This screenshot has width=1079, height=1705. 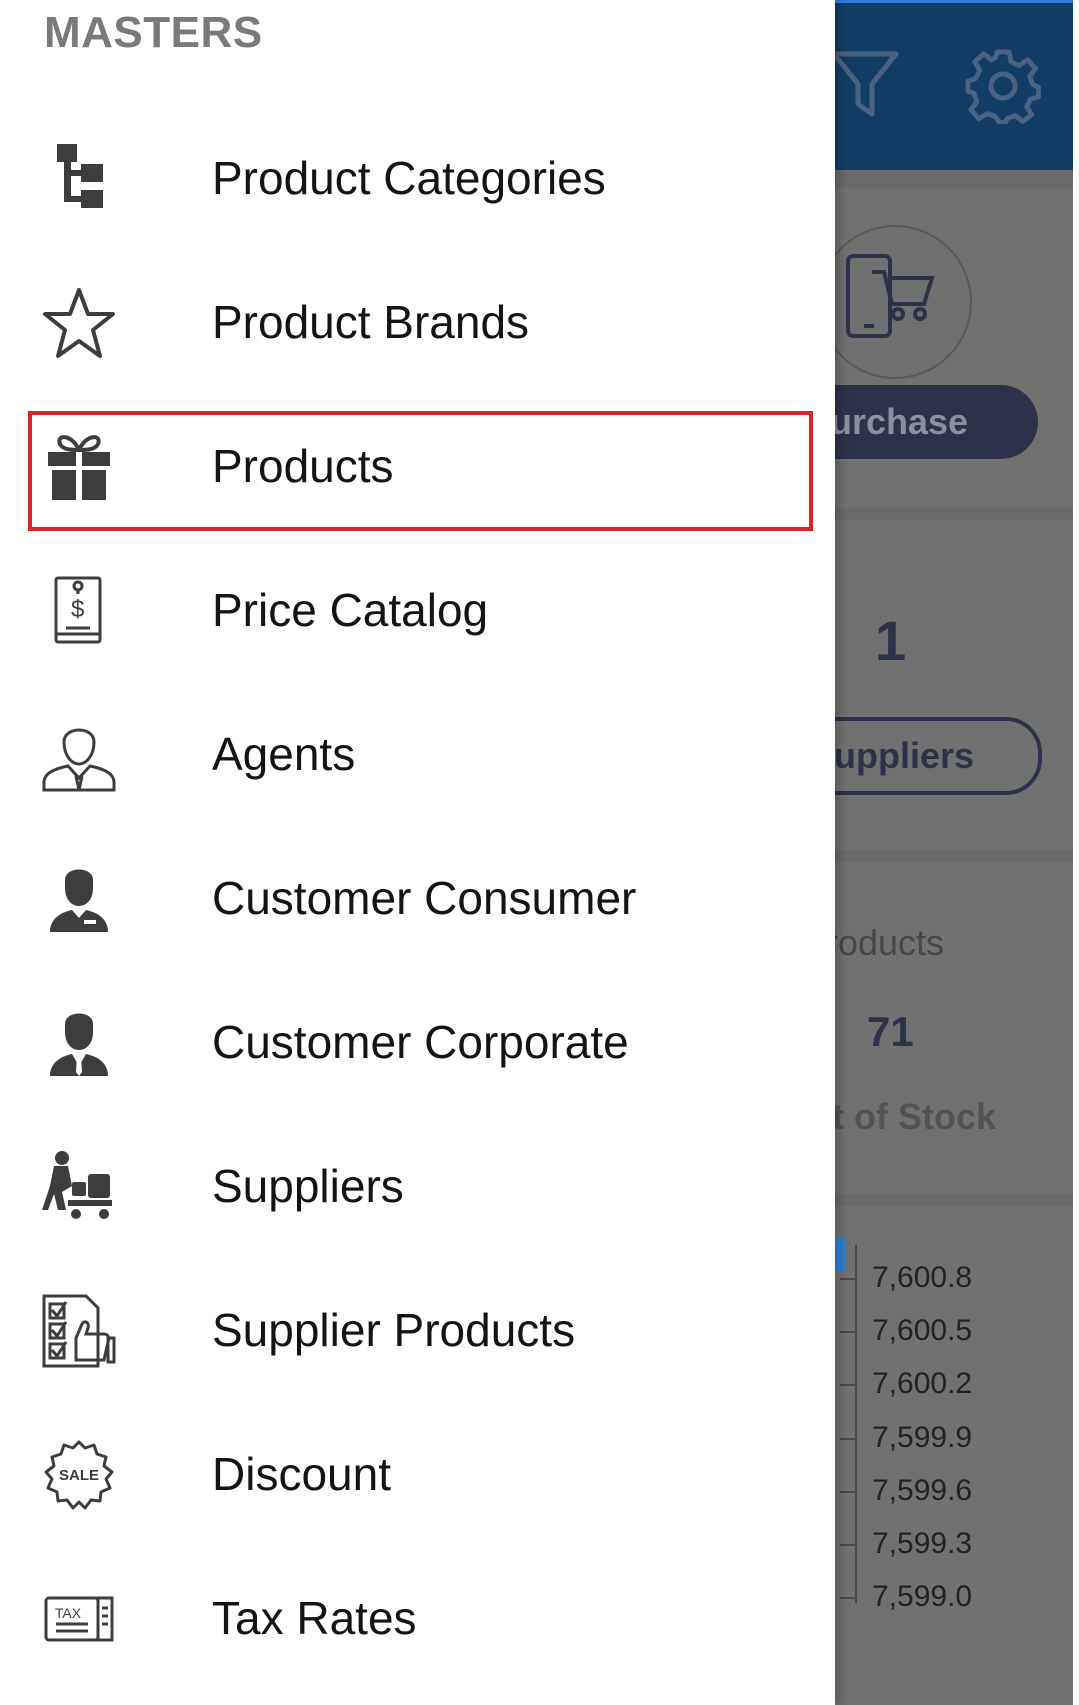 I want to click on menu-item-agents: Agents, so click(x=417, y=754).